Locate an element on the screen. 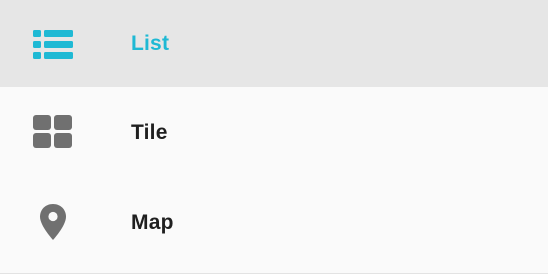 The width and height of the screenshot is (548, 274). list-icon is located at coordinates (53, 44).